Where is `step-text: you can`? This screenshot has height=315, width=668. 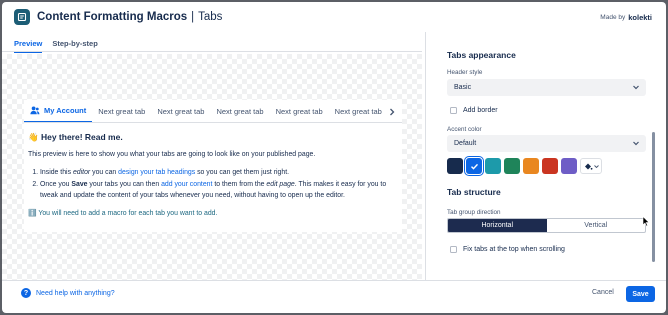 step-text: you can is located at coordinates (104, 172).